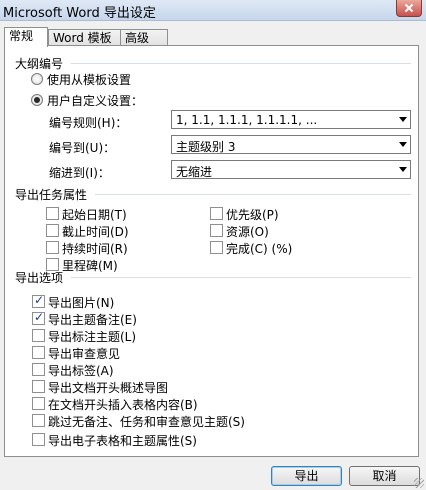 This screenshot has height=490, width=426. What do you see at coordinates (90, 266) in the screenshot?
I see `milestone-label: 里程碑(M)` at bounding box center [90, 266].